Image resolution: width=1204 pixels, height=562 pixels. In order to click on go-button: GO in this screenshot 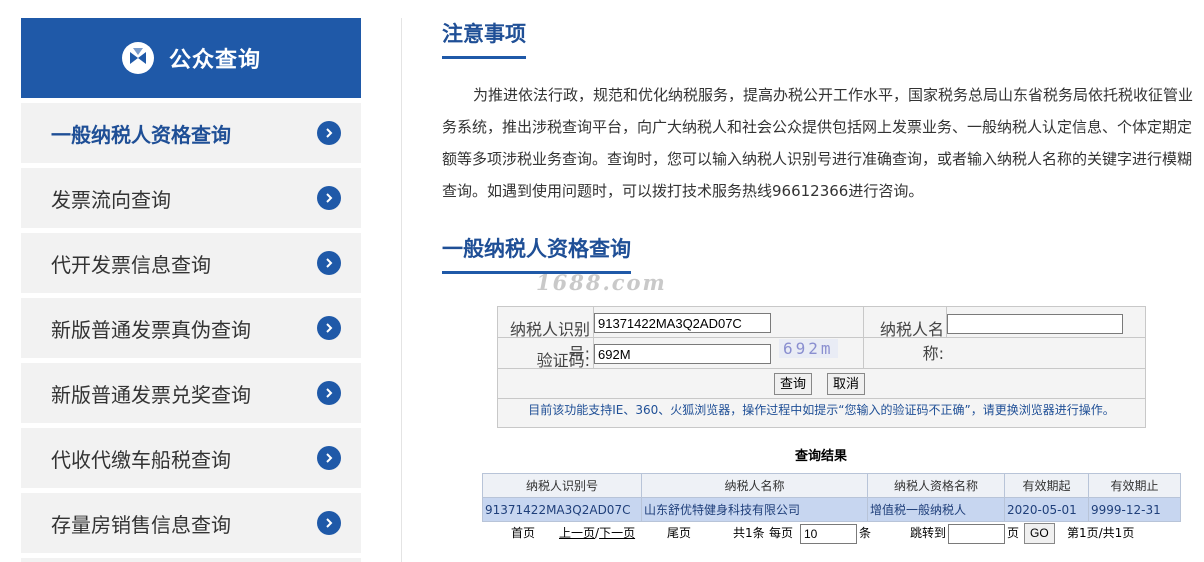, I will do `click(1039, 533)`.